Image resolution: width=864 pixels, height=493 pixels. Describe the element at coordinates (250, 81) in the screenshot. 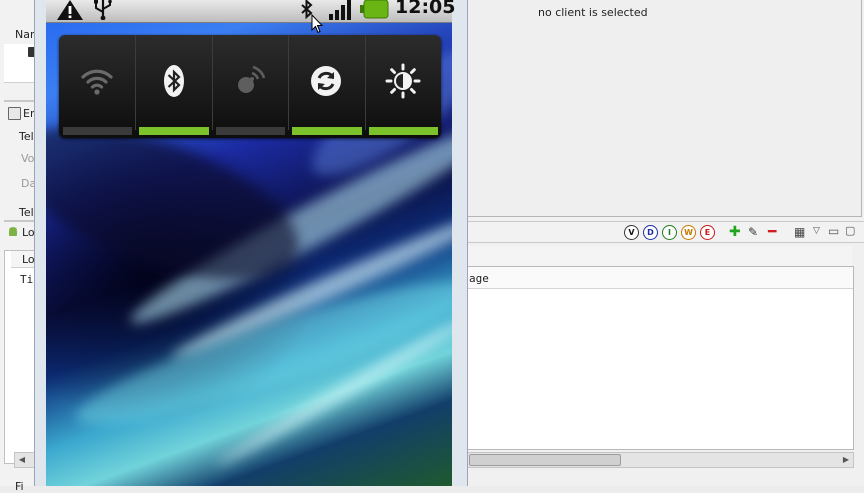

I see `gps-icon` at that location.